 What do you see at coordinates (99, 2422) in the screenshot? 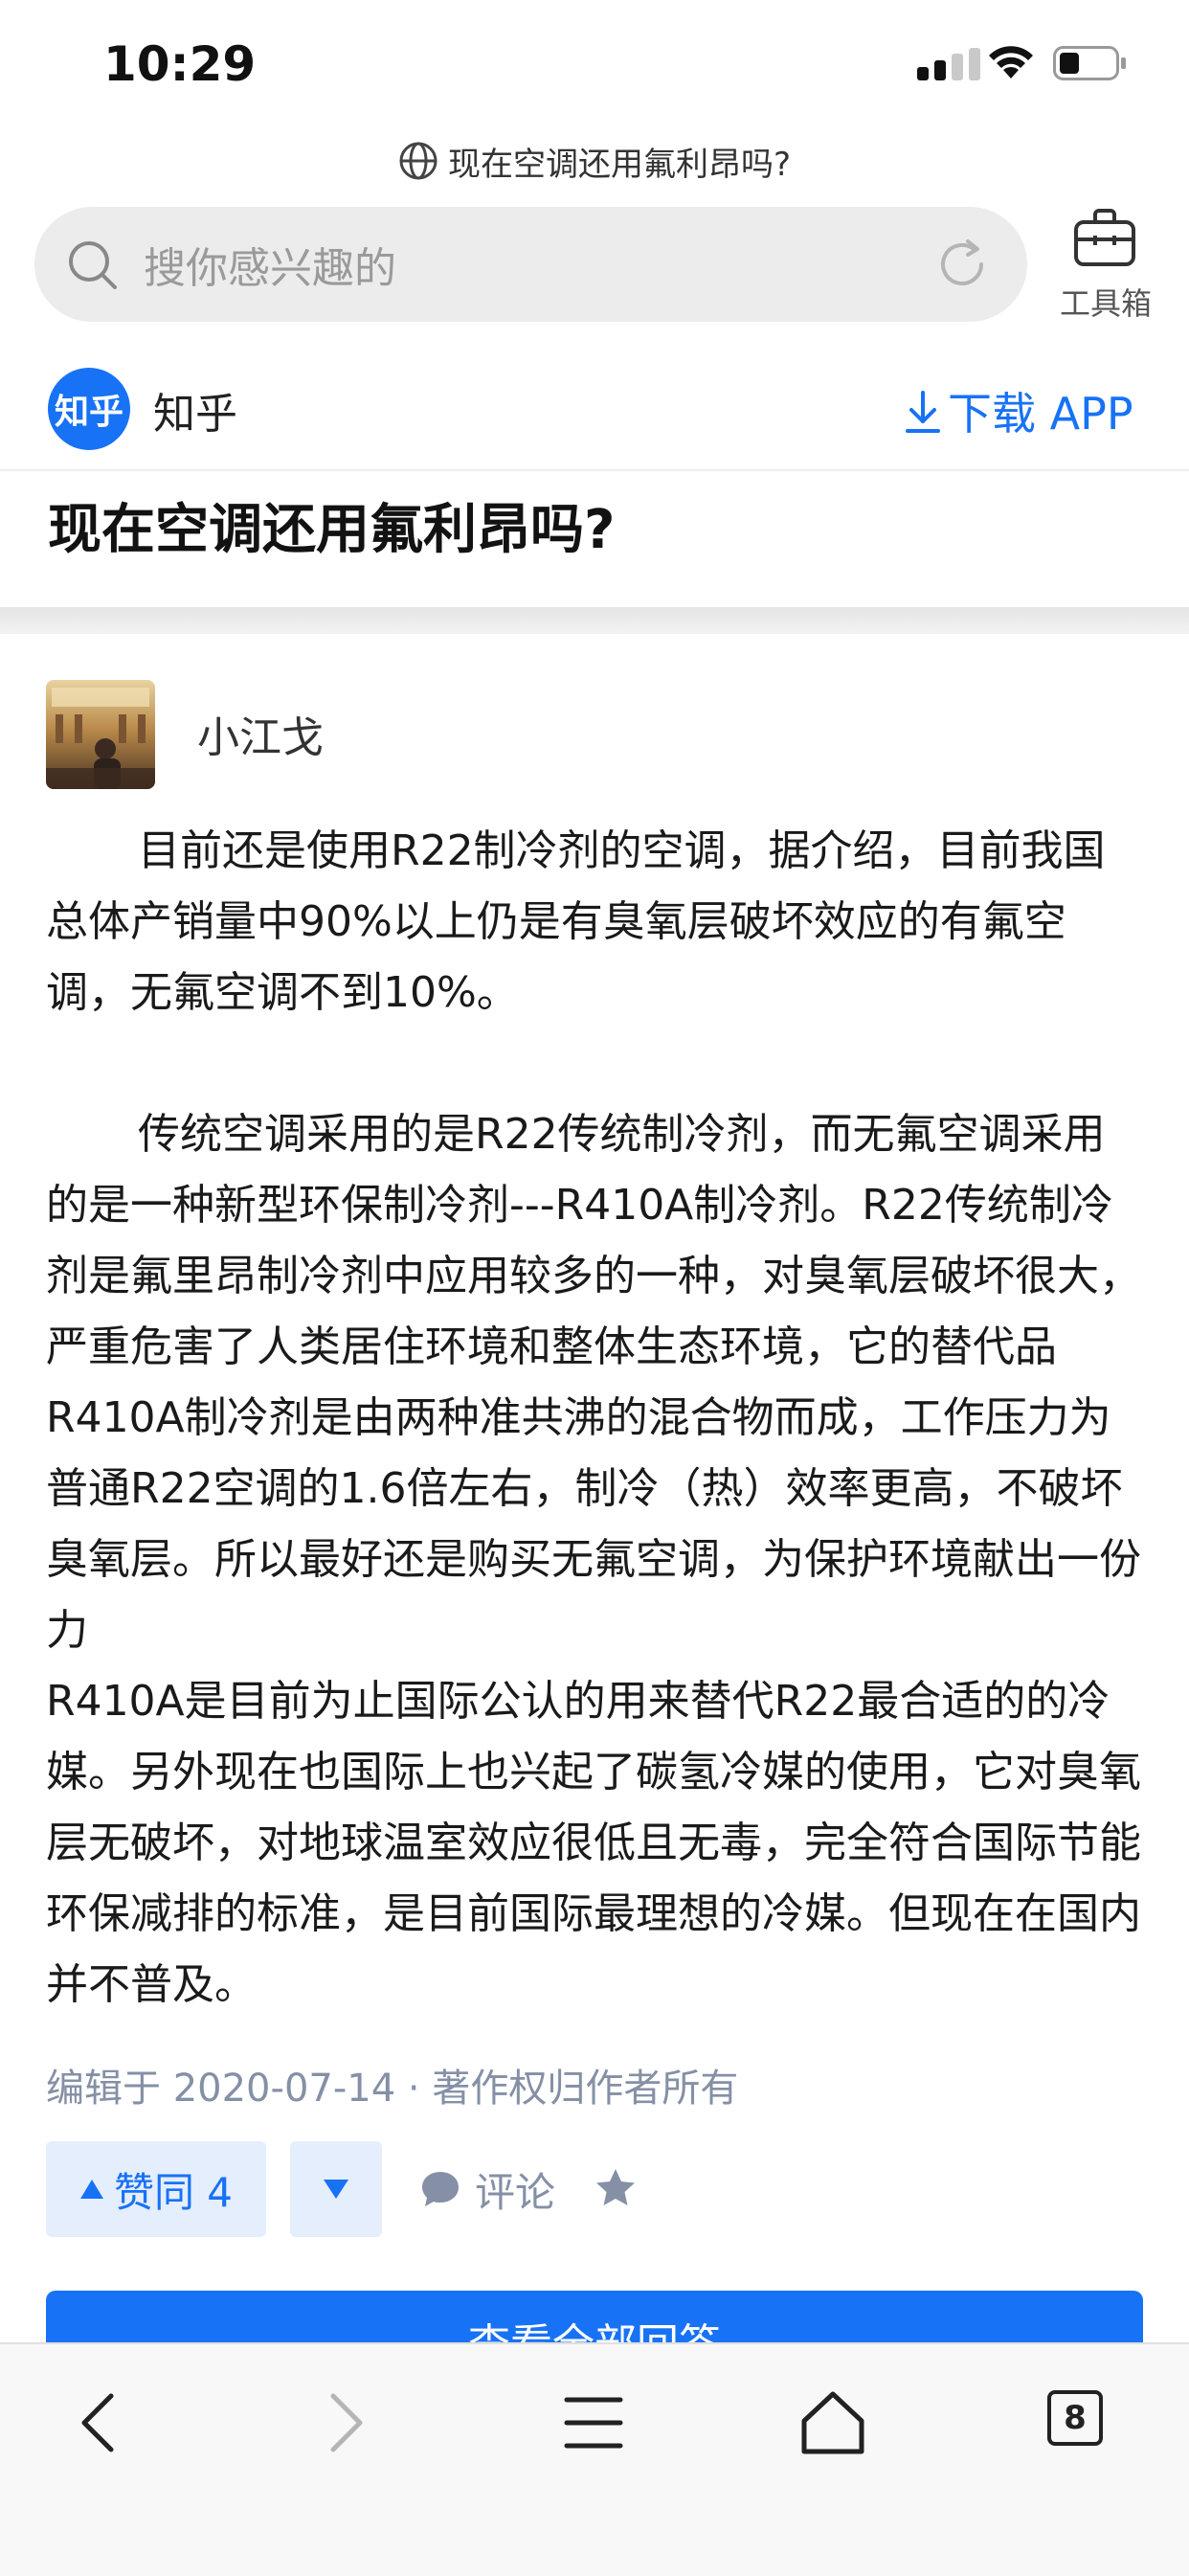
I see `back-icon` at bounding box center [99, 2422].